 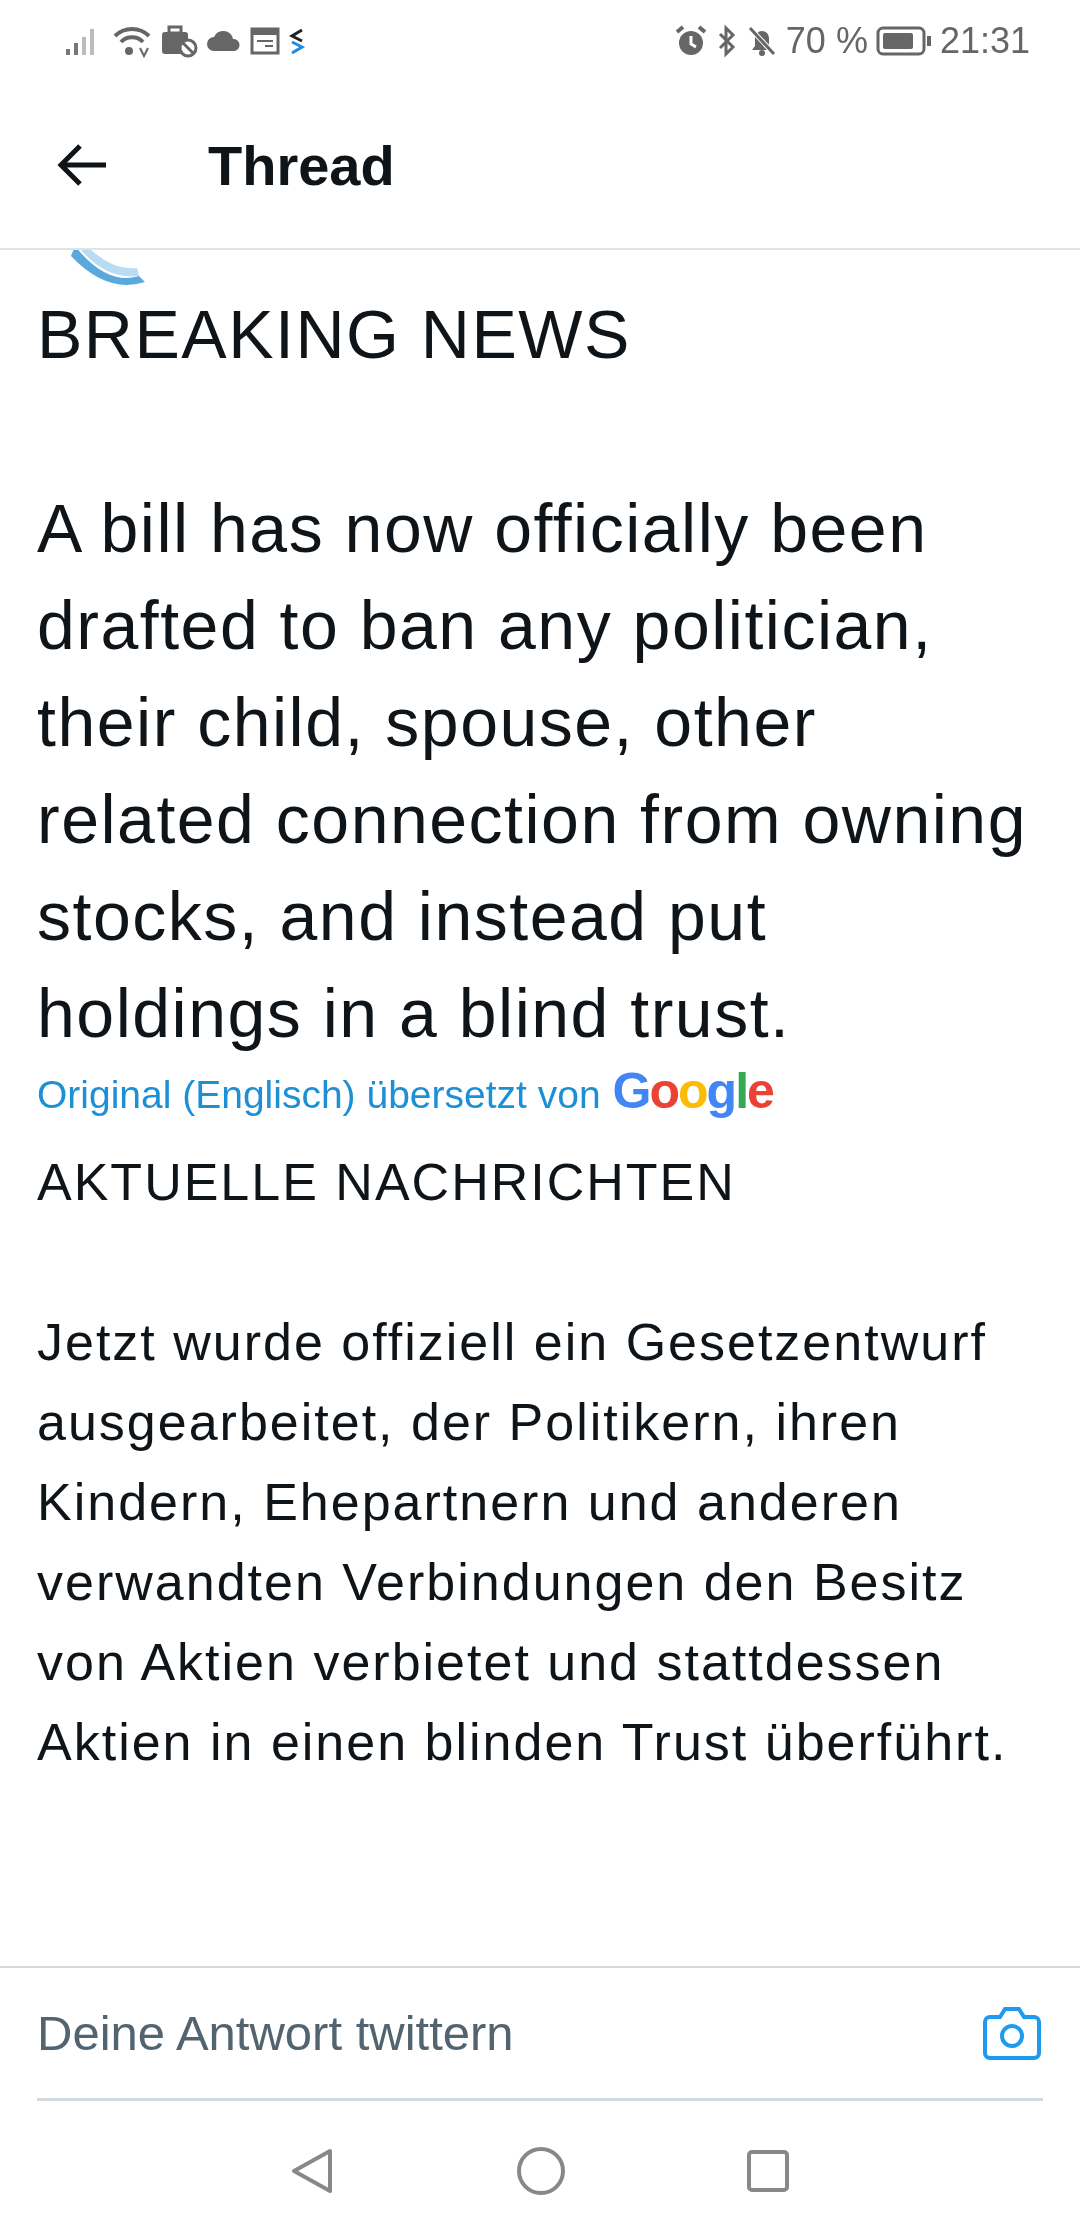 What do you see at coordinates (984, 41) in the screenshot?
I see `clock-time: 21:31` at bounding box center [984, 41].